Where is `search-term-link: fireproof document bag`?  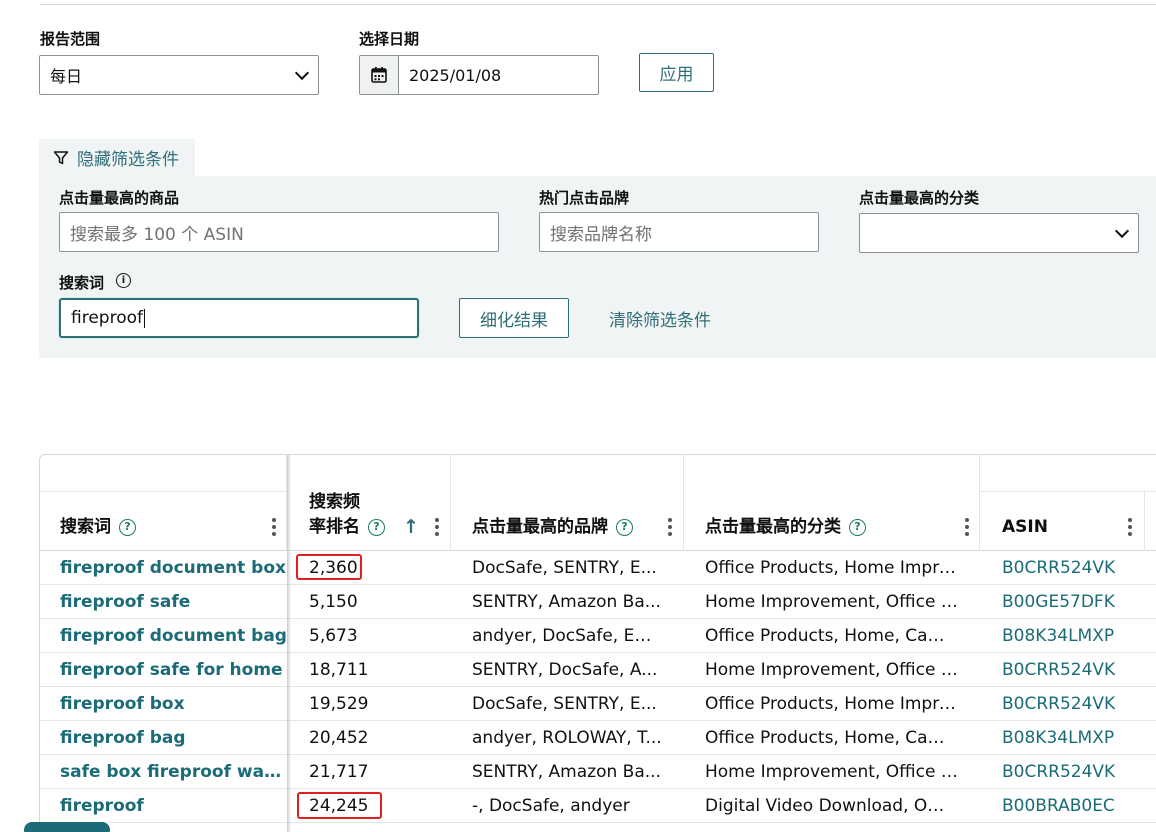 search-term-link: fireproof document bag is located at coordinates (174, 636).